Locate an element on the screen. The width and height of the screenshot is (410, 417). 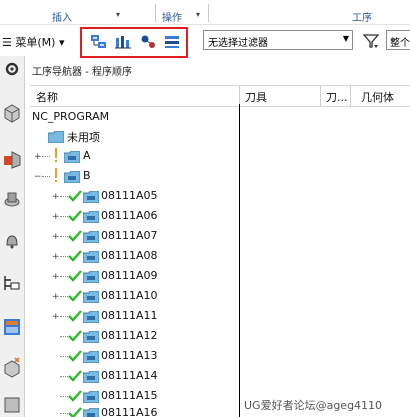
machining-method-view-icon is located at coordinates (172, 42).